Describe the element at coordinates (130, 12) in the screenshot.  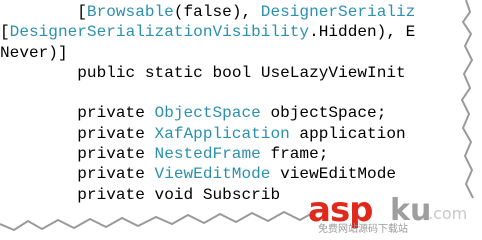
I see `code-token: Browsable` at that location.